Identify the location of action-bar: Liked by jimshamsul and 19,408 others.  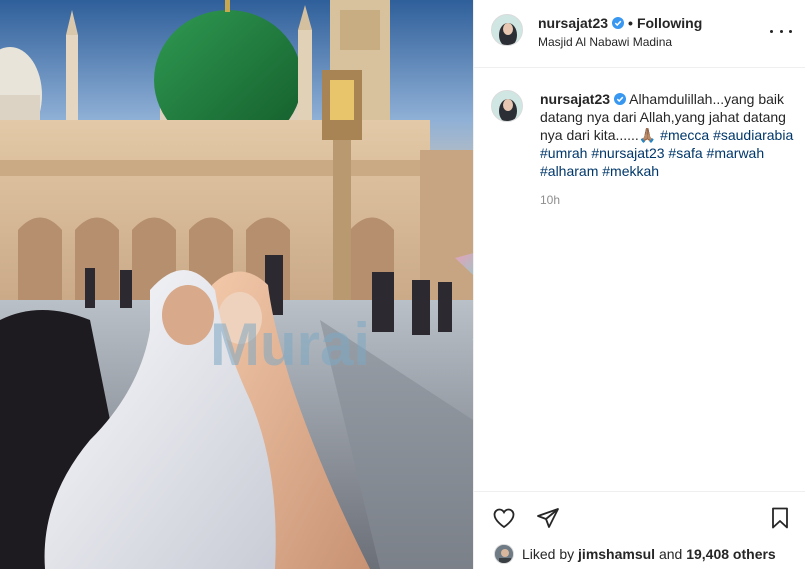
(639, 530).